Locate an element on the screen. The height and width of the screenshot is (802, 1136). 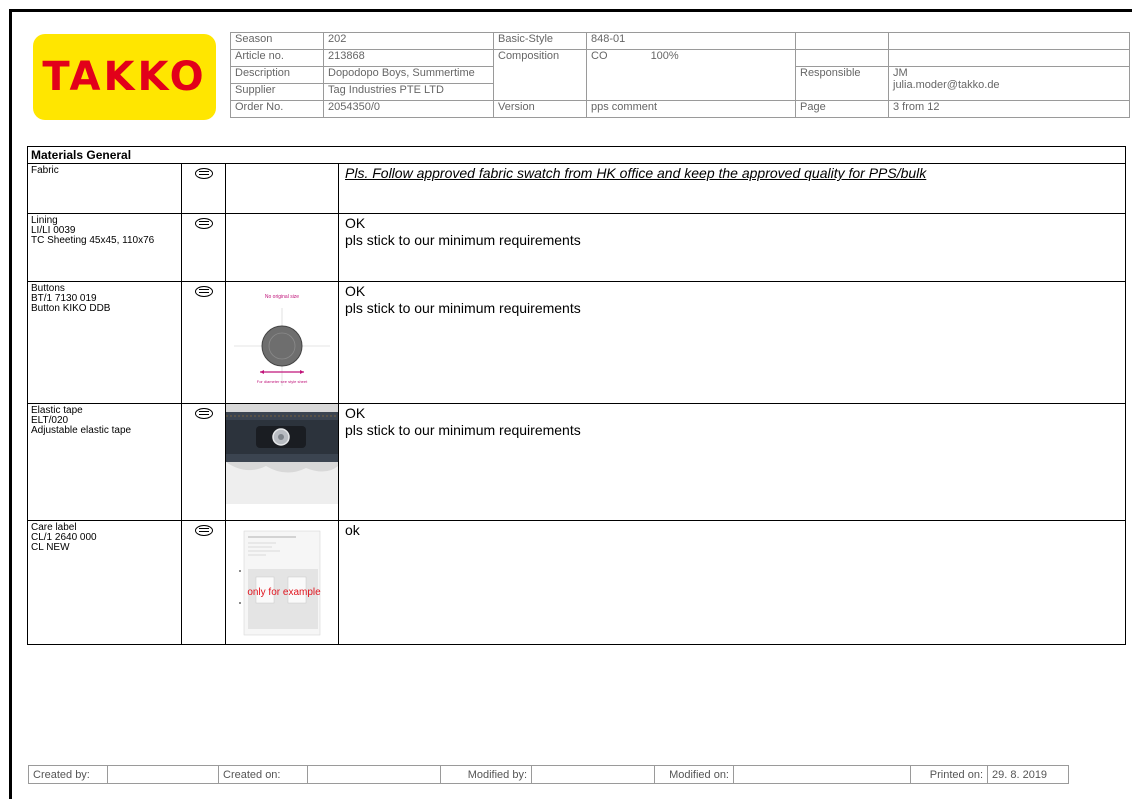
care-label-sketch-image: only for example is located at coordinates (280, 583).